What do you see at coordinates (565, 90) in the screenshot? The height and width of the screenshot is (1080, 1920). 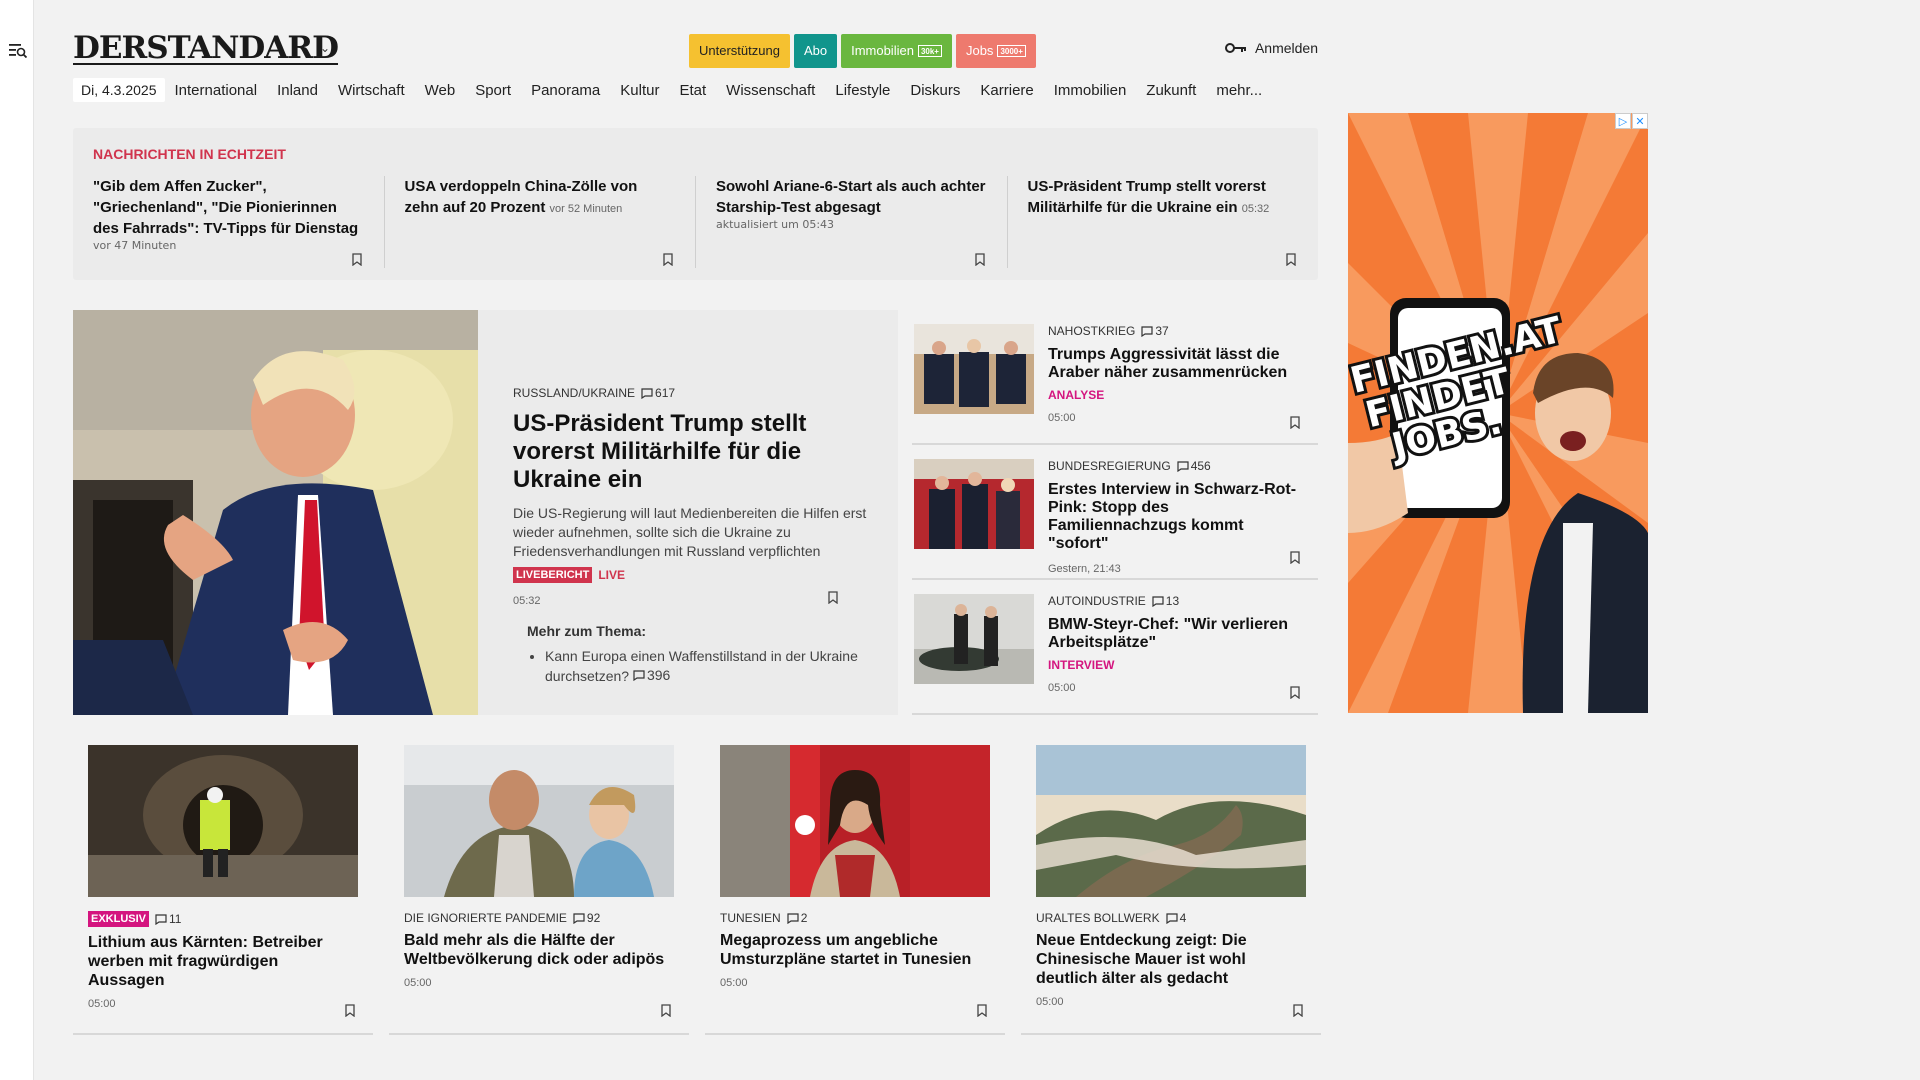 I see `nav-item-panorama: Panorama` at bounding box center [565, 90].